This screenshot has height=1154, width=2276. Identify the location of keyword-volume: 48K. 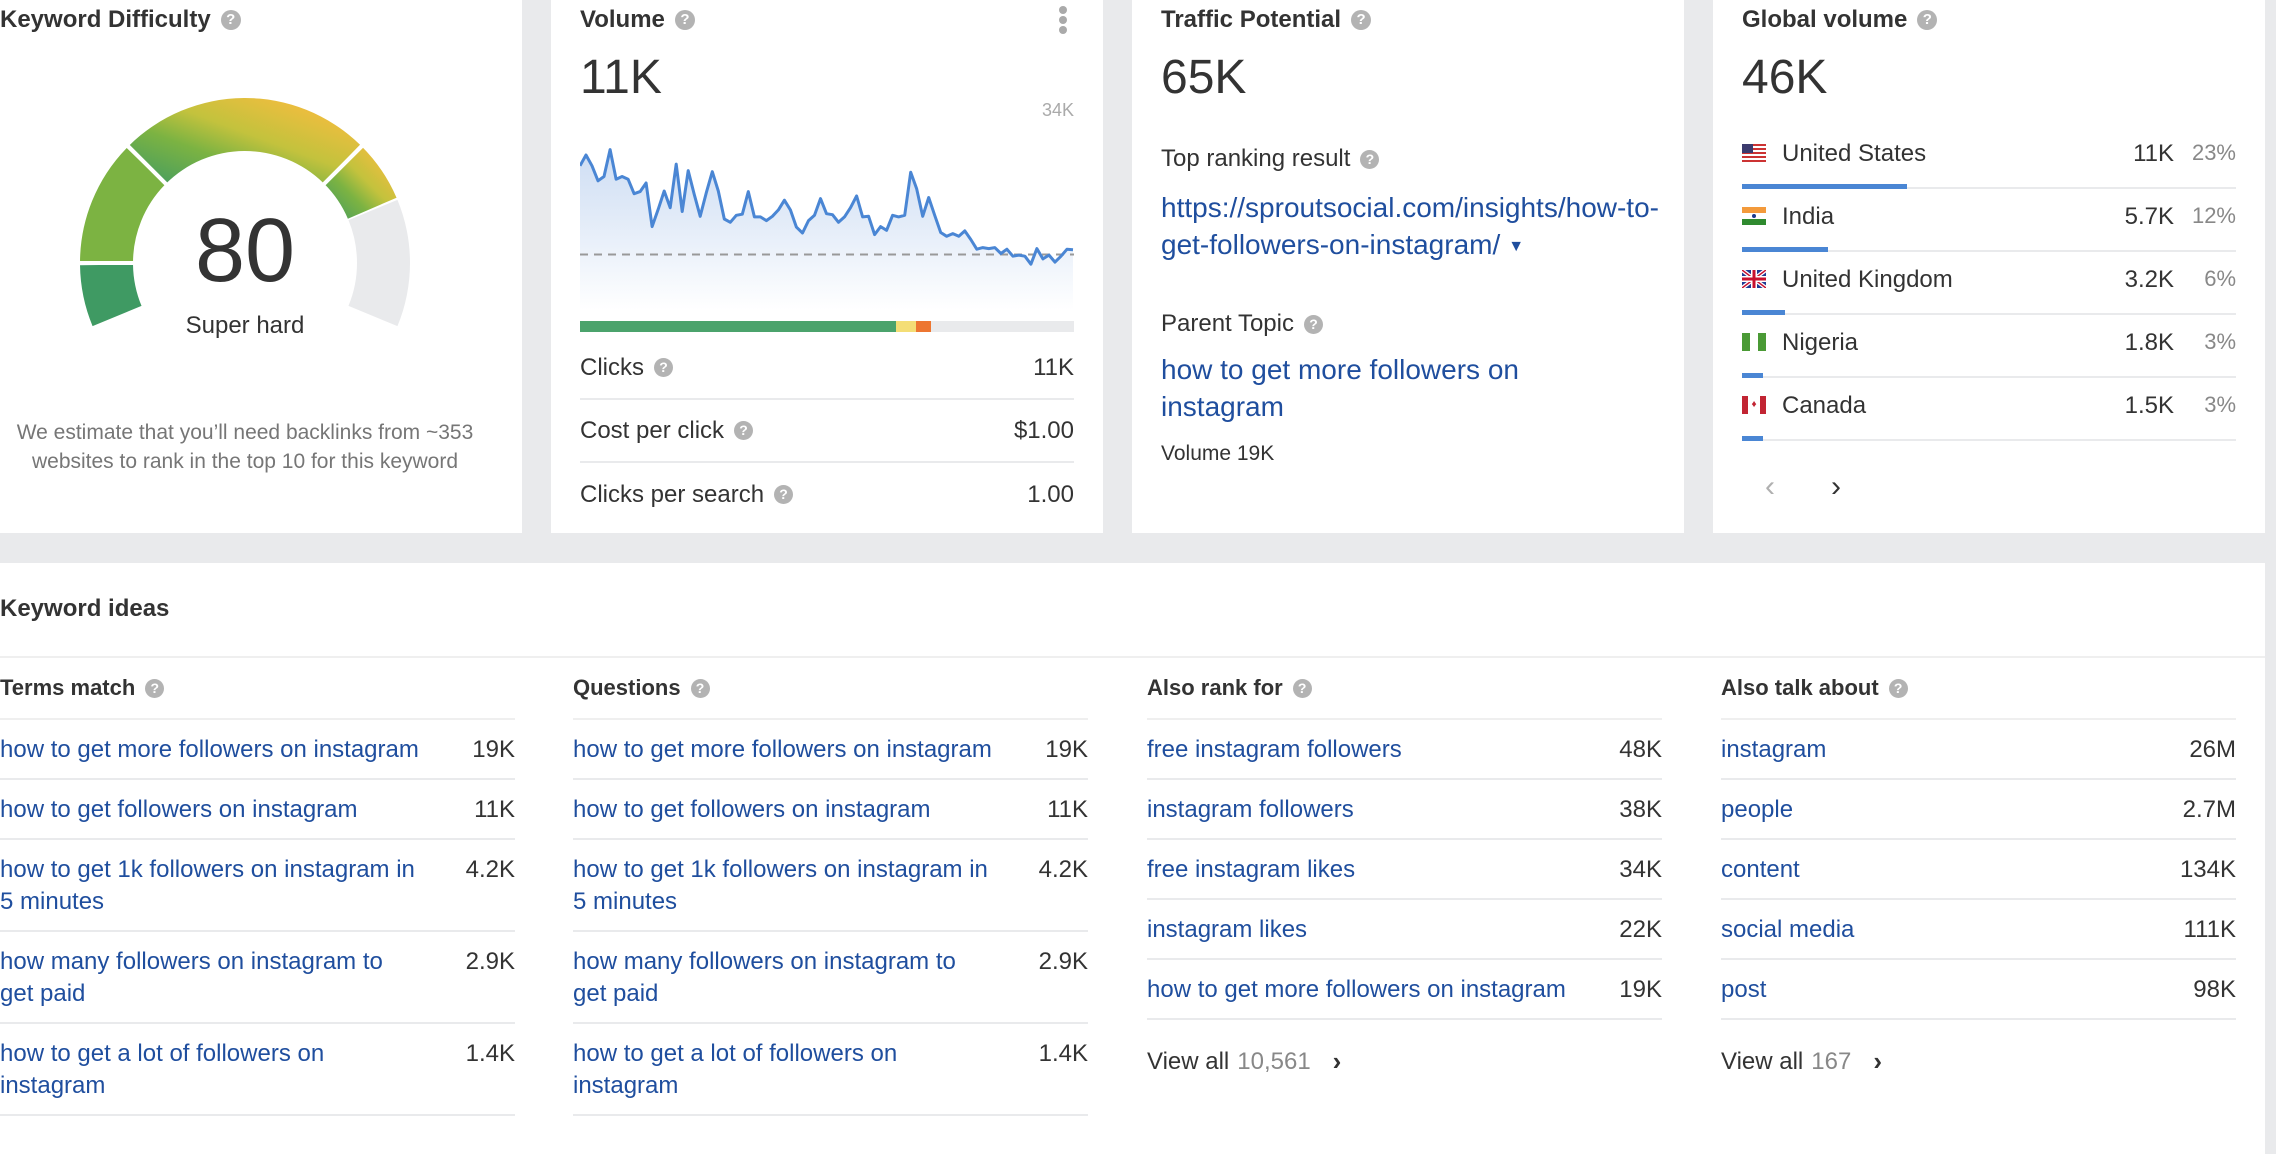
(1640, 749).